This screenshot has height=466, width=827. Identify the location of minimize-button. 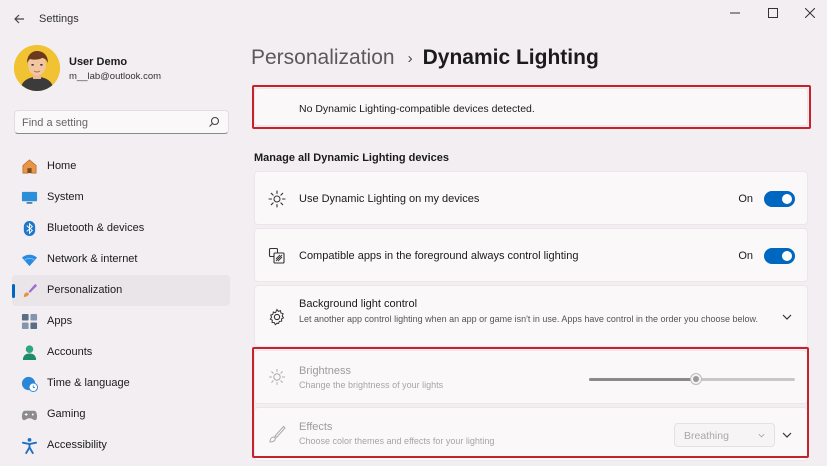
(735, 14).